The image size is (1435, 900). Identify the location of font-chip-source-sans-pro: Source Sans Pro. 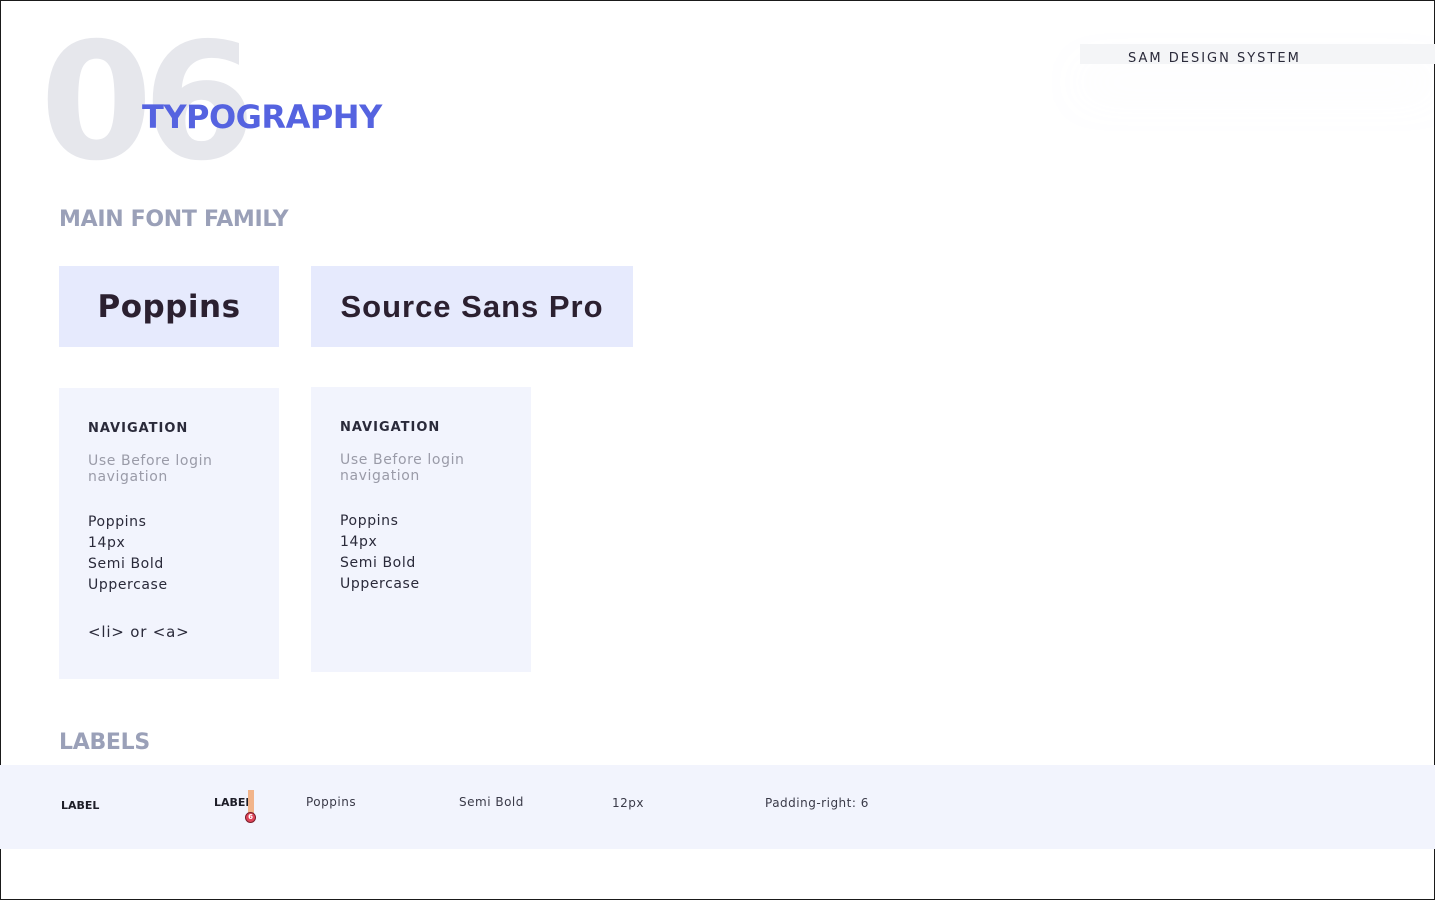
(472, 306).